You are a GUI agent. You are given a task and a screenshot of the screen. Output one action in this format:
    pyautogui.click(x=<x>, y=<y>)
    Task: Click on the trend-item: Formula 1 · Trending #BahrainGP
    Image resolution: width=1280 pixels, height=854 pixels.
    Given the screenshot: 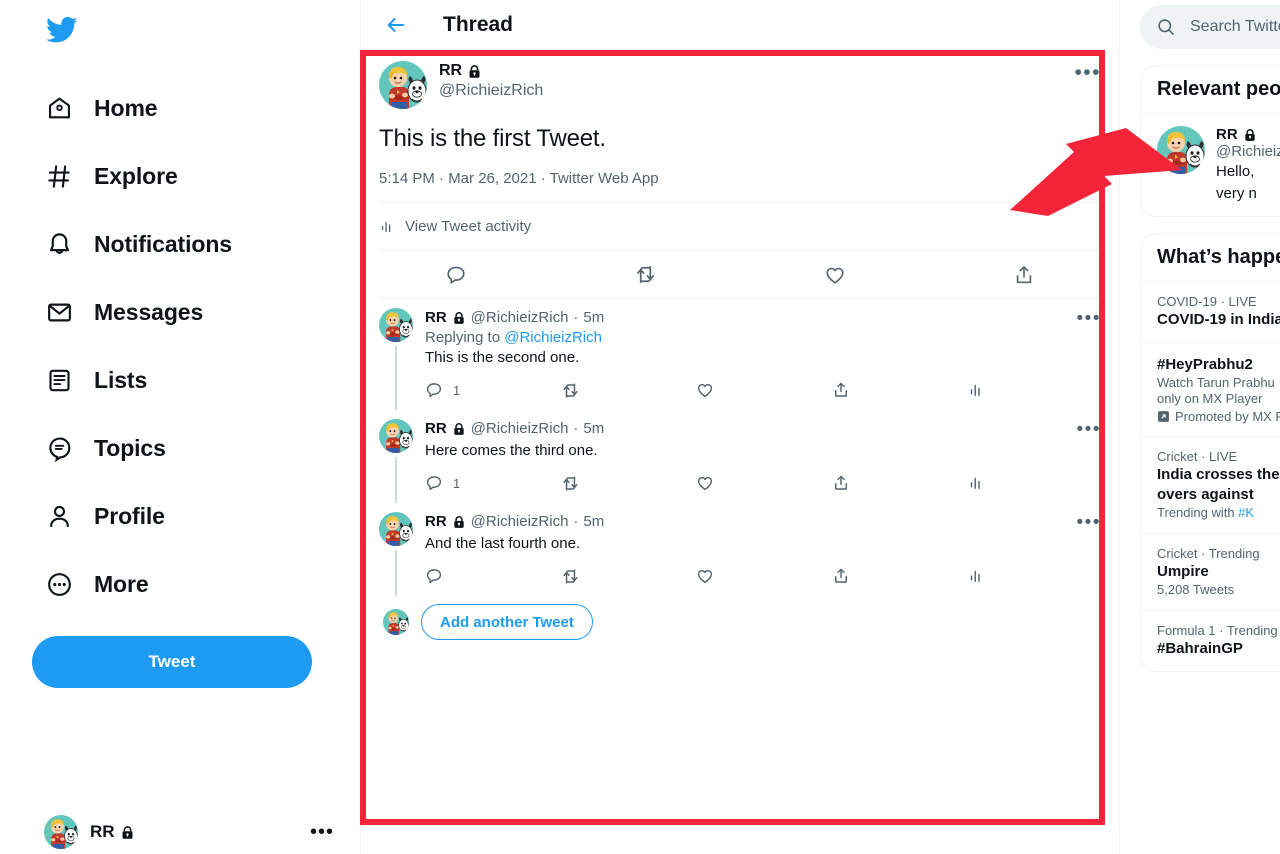 What is the action you would take?
    pyautogui.click(x=1210, y=641)
    